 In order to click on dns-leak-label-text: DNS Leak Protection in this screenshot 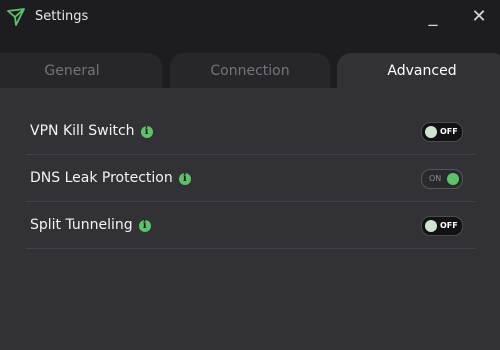, I will do `click(101, 178)`.